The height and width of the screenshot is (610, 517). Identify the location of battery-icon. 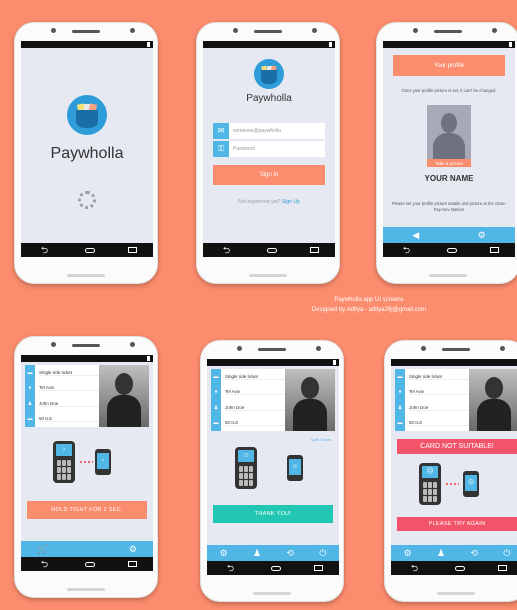
(510, 44).